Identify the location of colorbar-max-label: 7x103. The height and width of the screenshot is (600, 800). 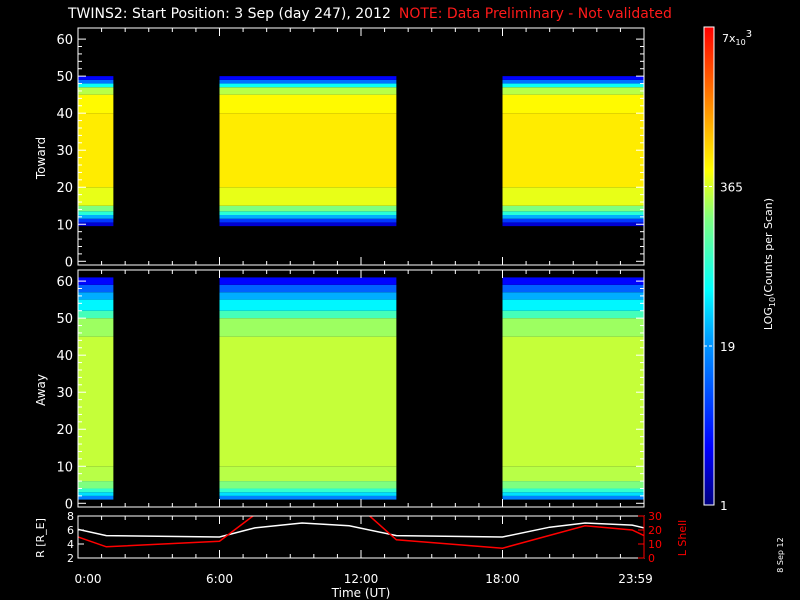
(737, 38).